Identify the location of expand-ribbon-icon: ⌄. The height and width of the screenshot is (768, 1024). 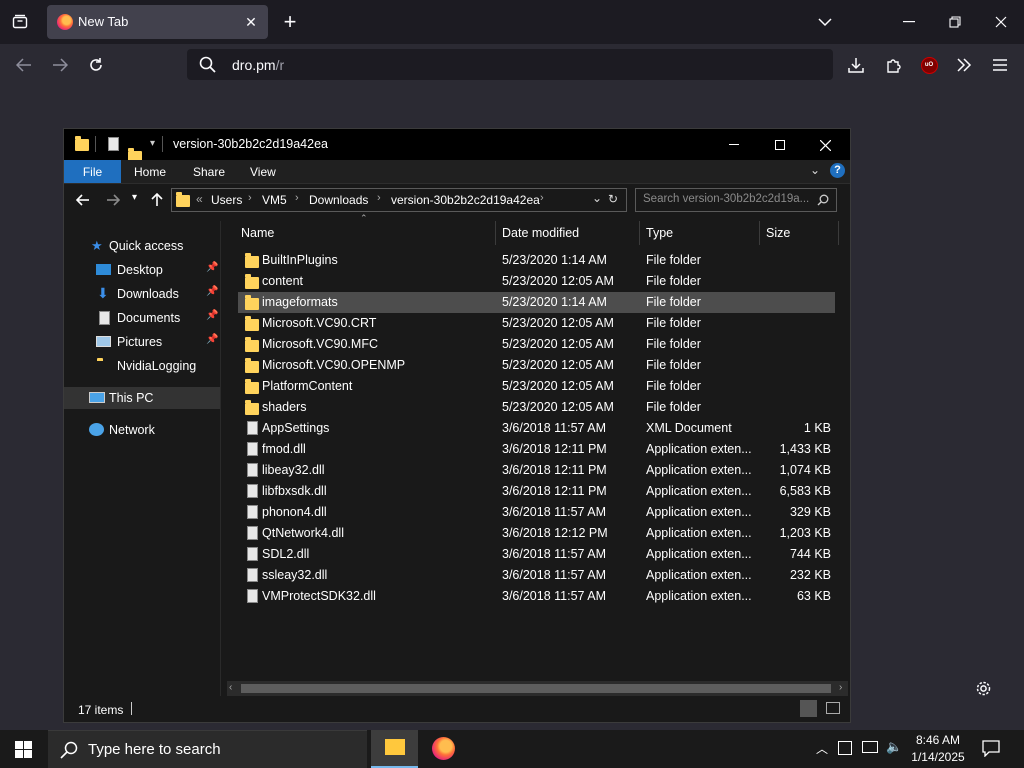
(815, 170).